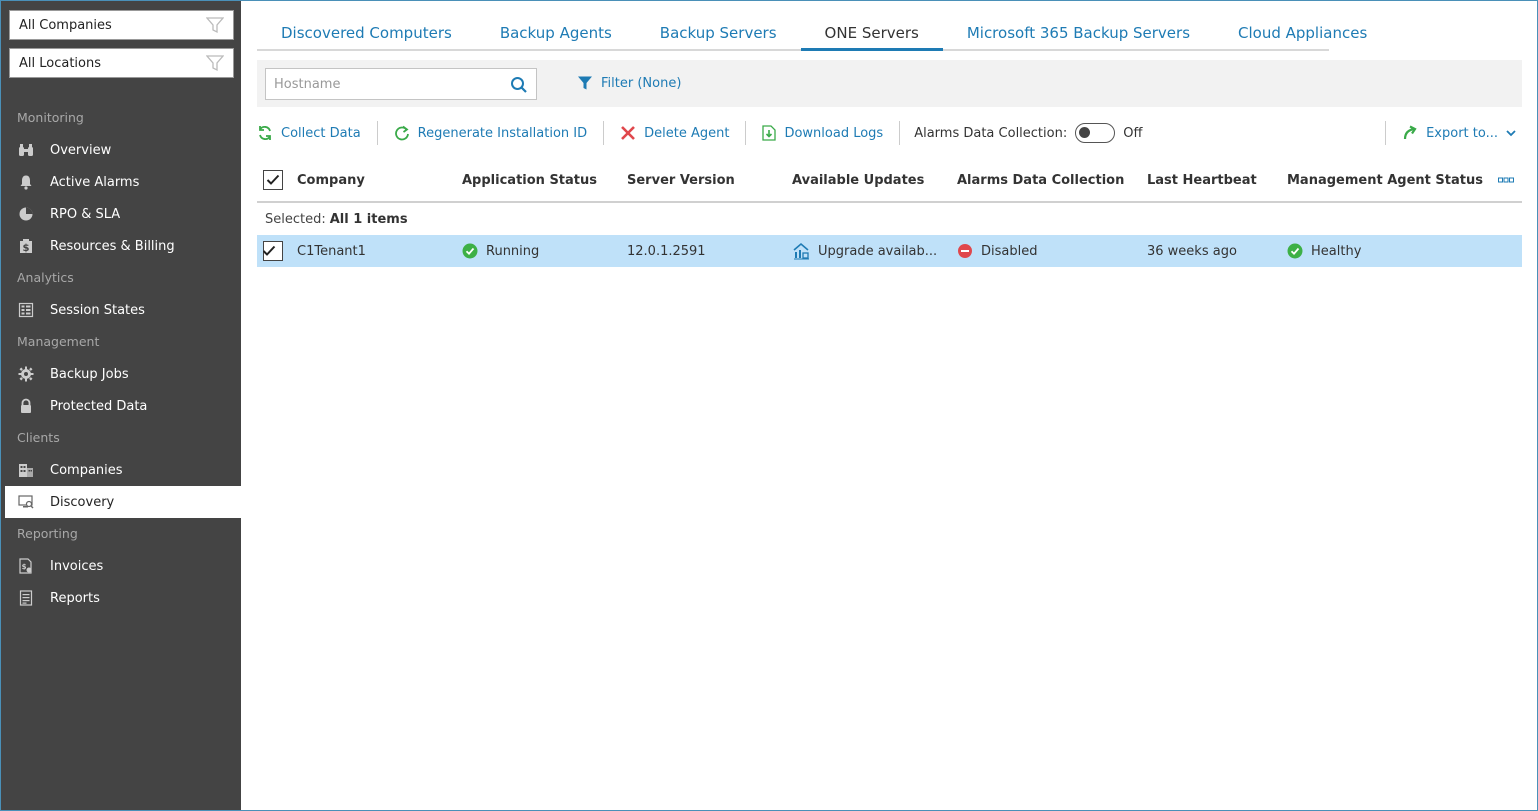  Describe the element at coordinates (1009, 251) in the screenshot. I see `alarms-status-text: Disabled` at that location.